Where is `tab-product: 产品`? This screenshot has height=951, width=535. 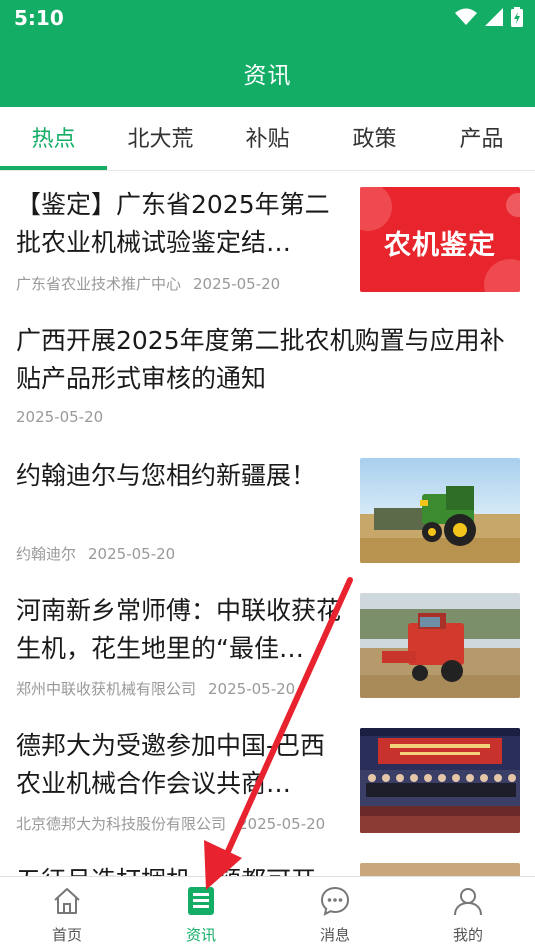 tab-product: 产品 is located at coordinates (481, 137).